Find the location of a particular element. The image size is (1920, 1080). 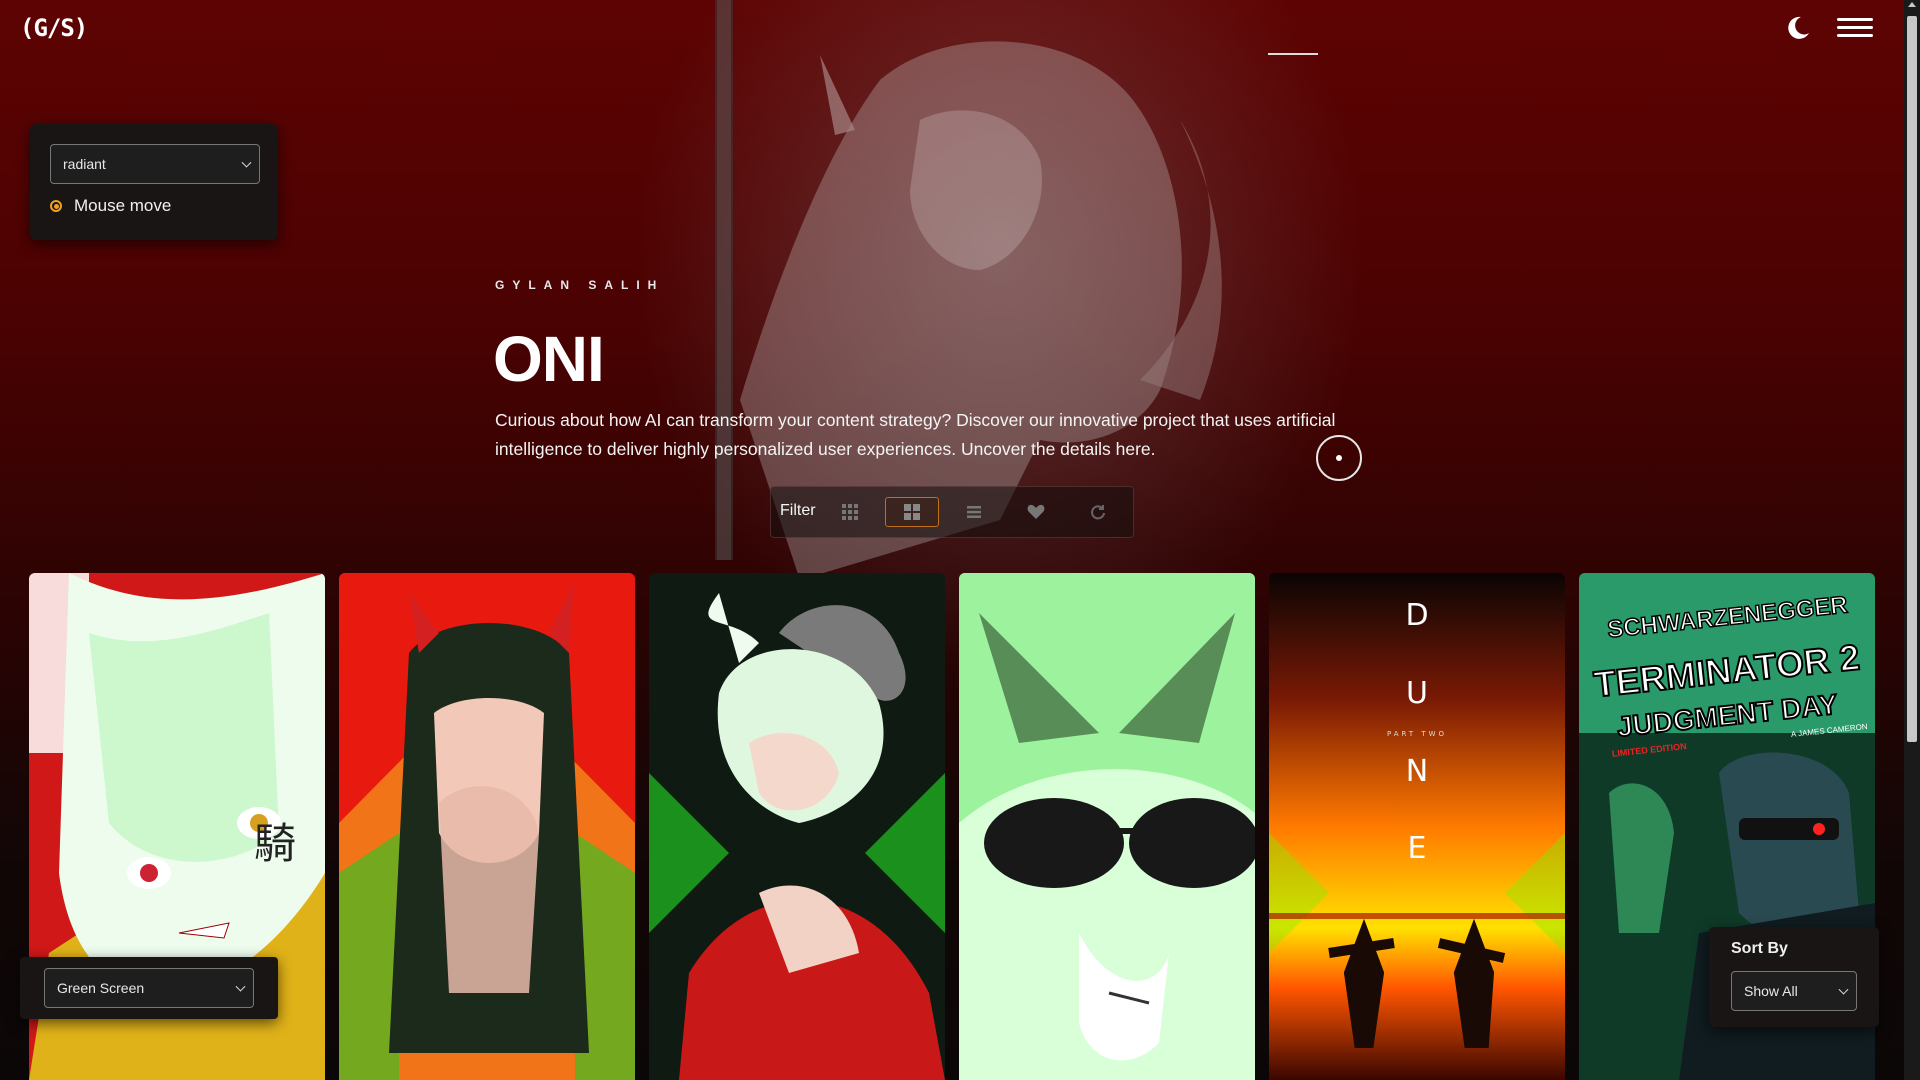

sort-by-label: Sort By is located at coordinates (1759, 948).